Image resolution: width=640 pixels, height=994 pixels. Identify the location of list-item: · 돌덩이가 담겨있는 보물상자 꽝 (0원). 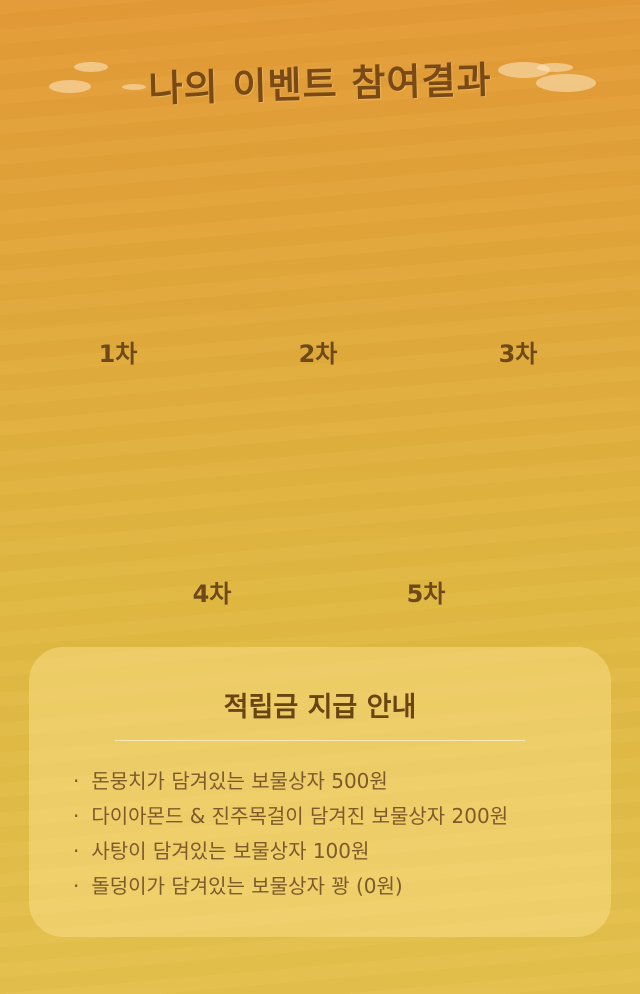
(290, 886).